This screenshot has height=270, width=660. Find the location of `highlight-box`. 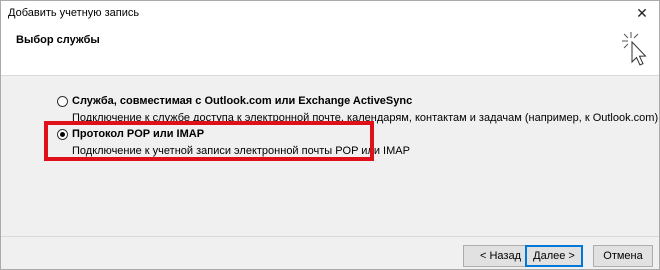

highlight-box is located at coordinates (209, 141).